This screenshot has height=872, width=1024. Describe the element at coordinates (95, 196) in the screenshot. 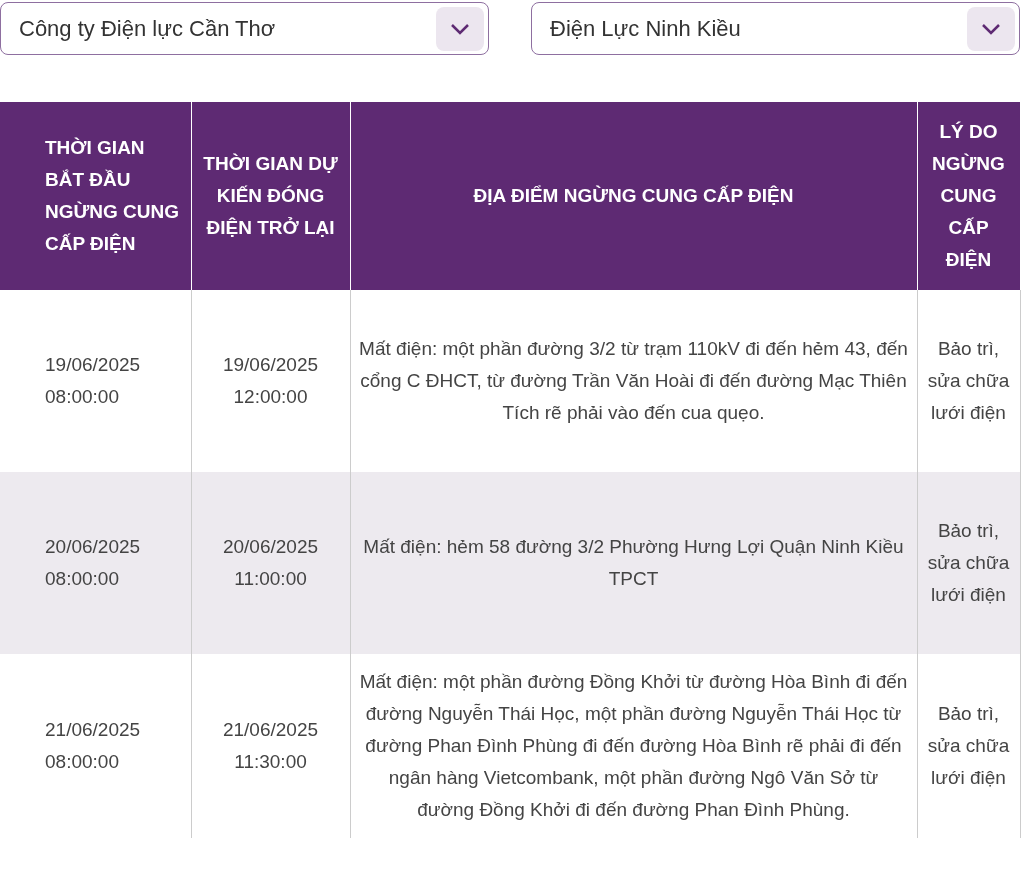

I see `column-header: THỜI GIAN BẮT ĐẦU NGỪNG CUNG CẤP ĐIỆN` at that location.